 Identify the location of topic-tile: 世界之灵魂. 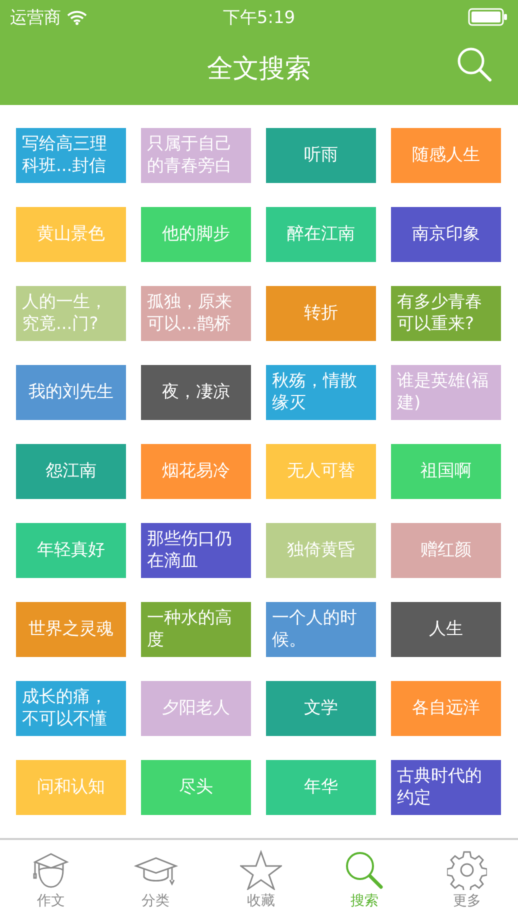
(71, 629).